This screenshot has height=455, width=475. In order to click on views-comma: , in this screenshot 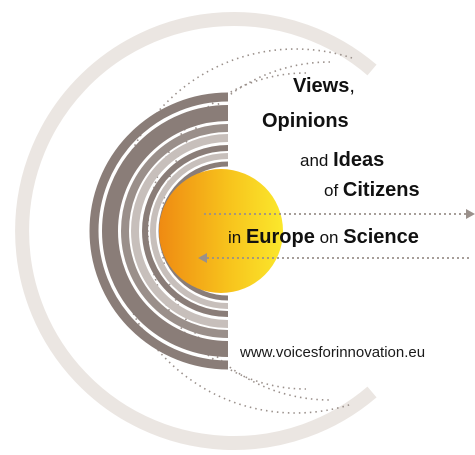, I will do `click(352, 86)`.